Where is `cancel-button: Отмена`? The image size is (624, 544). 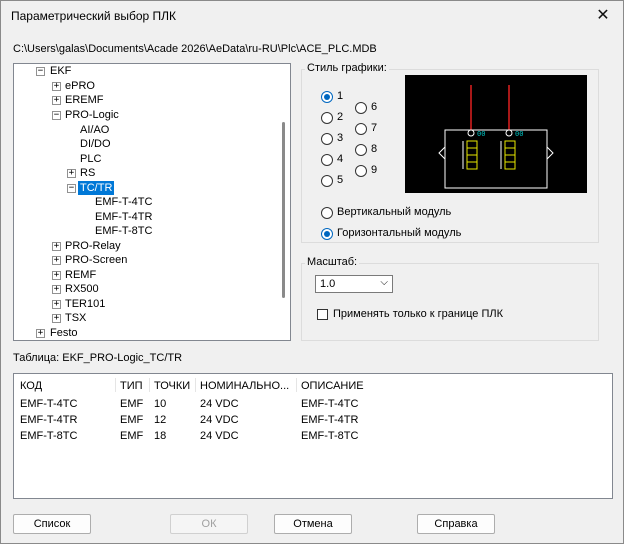 cancel-button: Отмена is located at coordinates (313, 524).